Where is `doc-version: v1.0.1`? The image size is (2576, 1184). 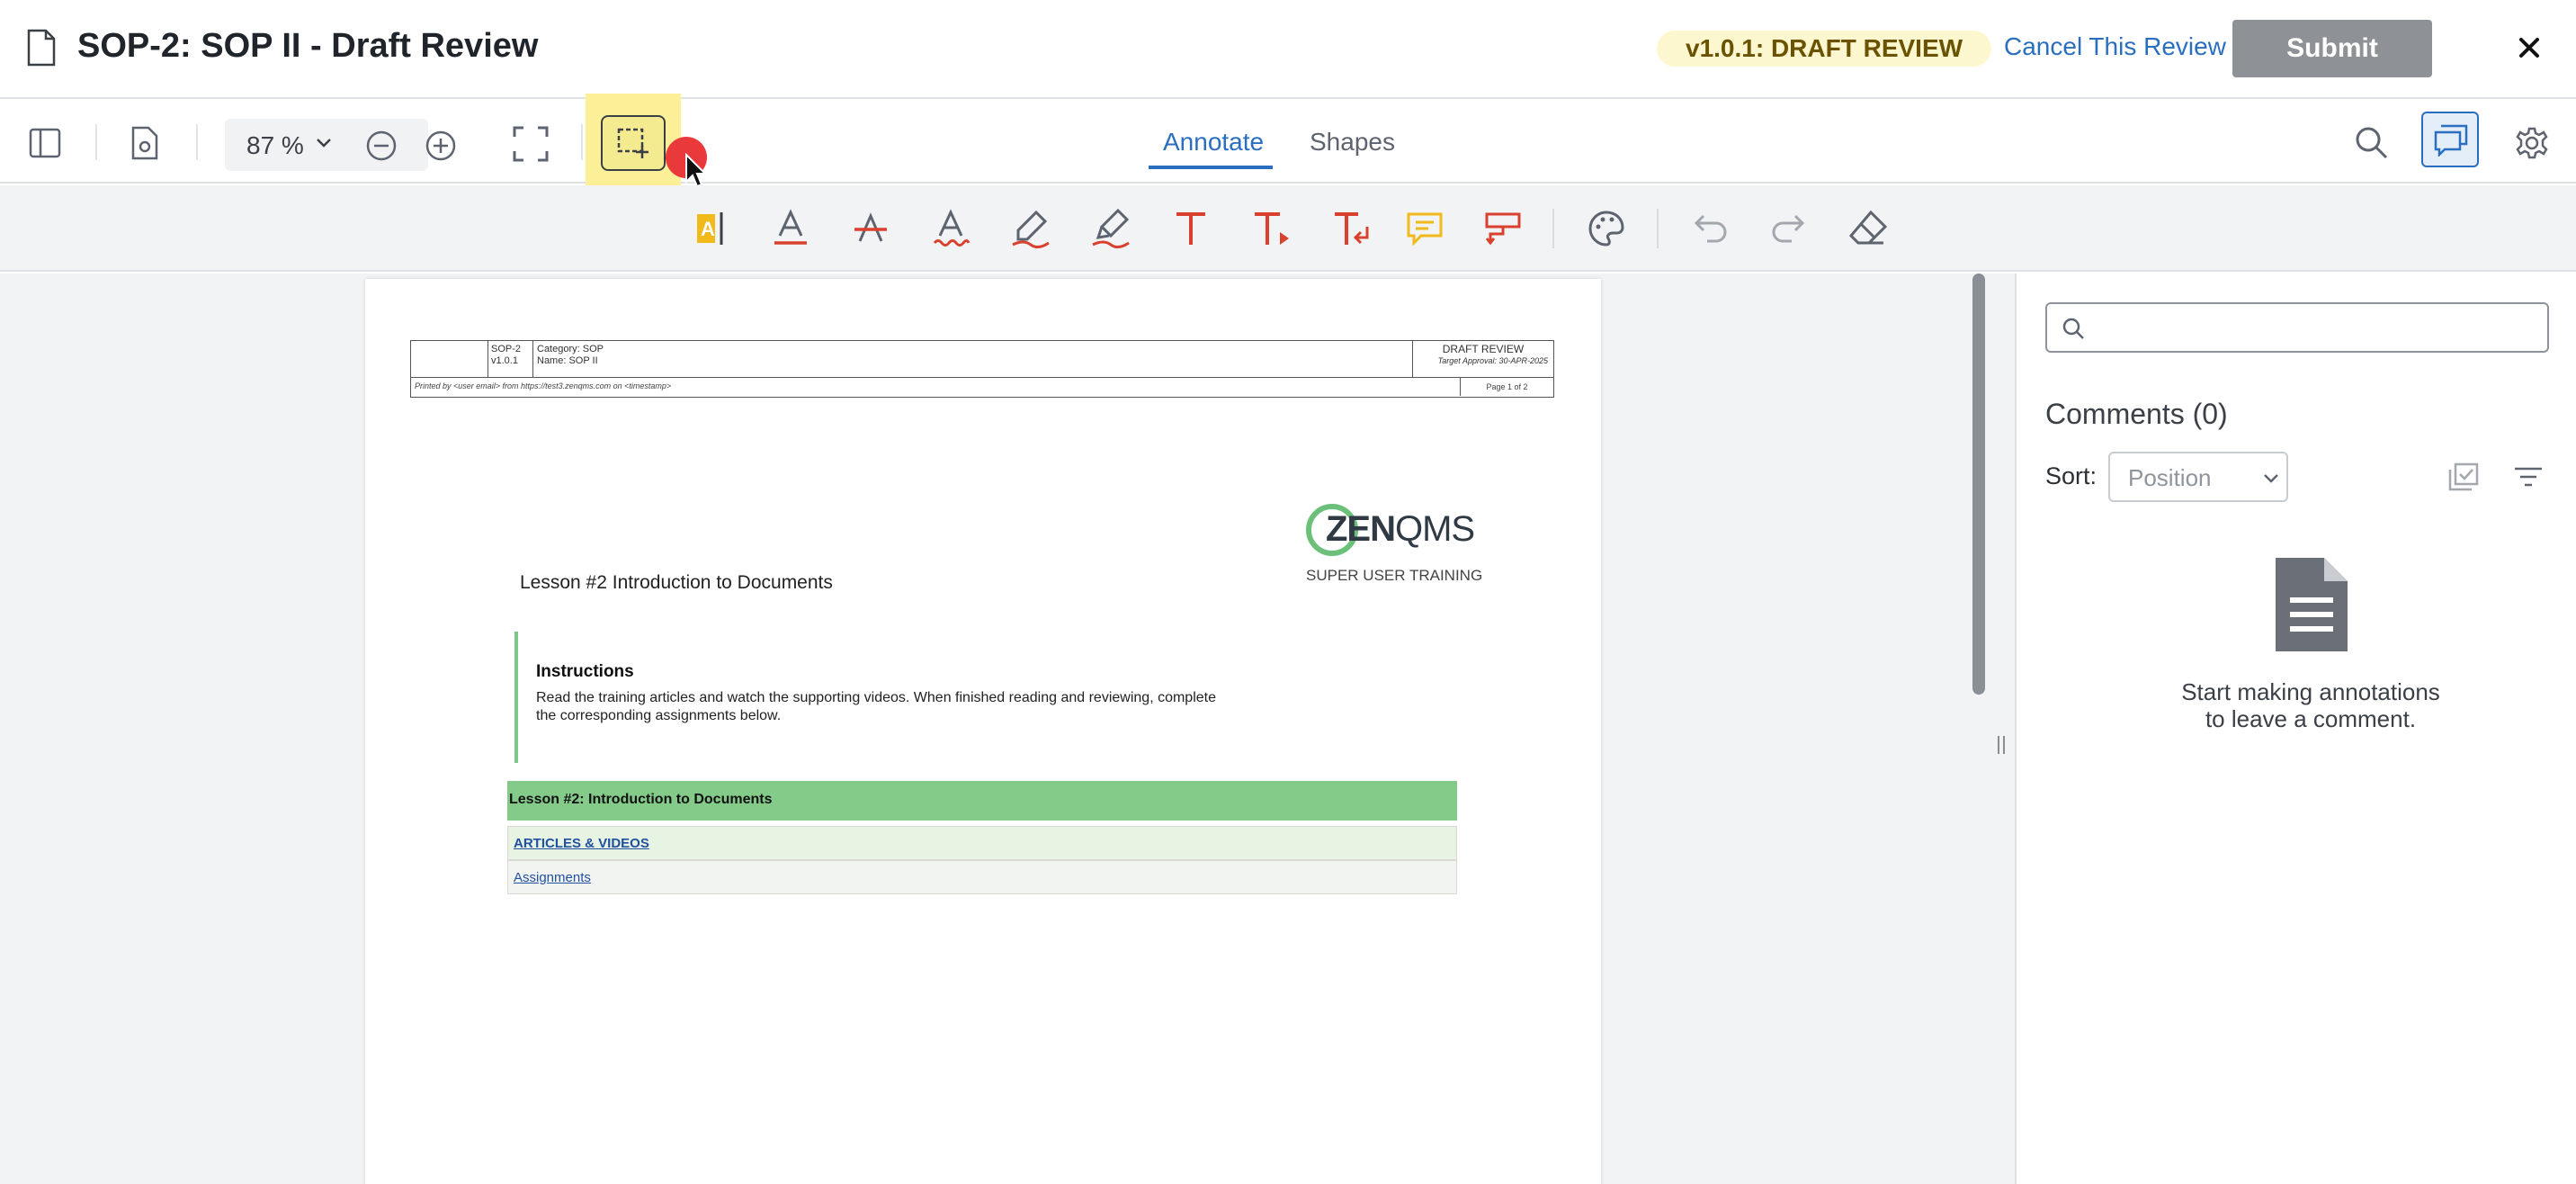 doc-version: v1.0.1 is located at coordinates (504, 360).